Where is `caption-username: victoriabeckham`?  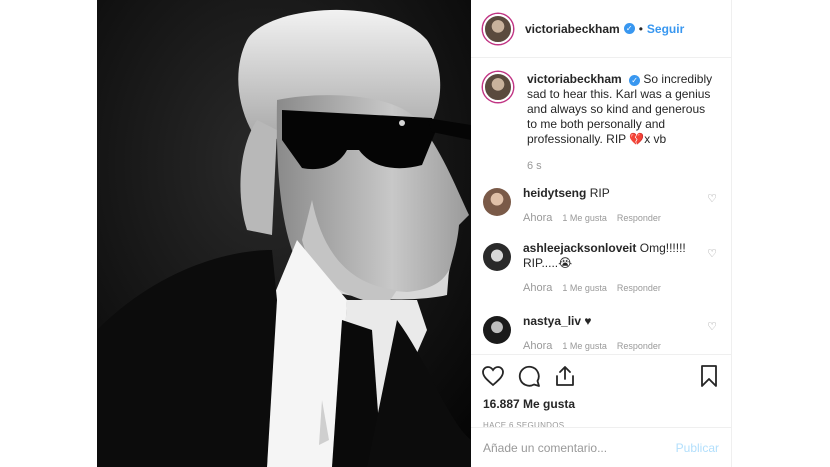 caption-username: victoriabeckham is located at coordinates (574, 79).